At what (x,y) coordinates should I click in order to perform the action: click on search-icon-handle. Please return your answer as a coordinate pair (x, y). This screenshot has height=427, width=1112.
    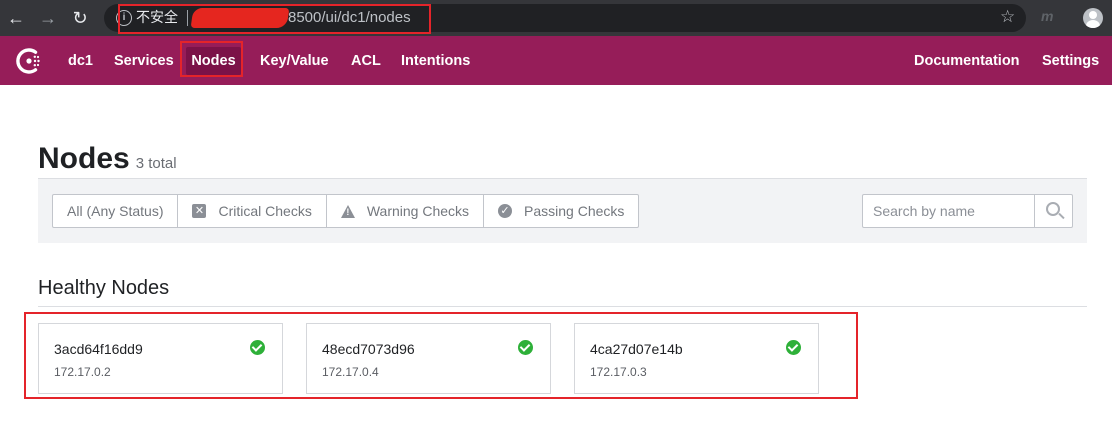
    Looking at the image, I should click on (1061, 216).